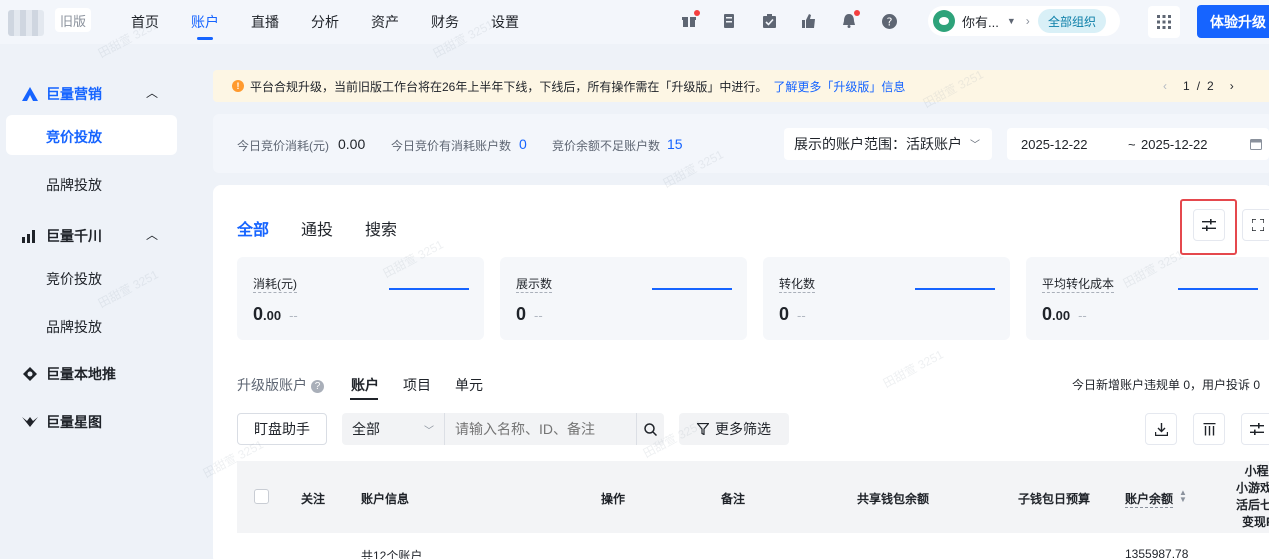 The image size is (1269, 559). What do you see at coordinates (613, 498) in the screenshot?
I see `col-header-actions: 操作` at bounding box center [613, 498].